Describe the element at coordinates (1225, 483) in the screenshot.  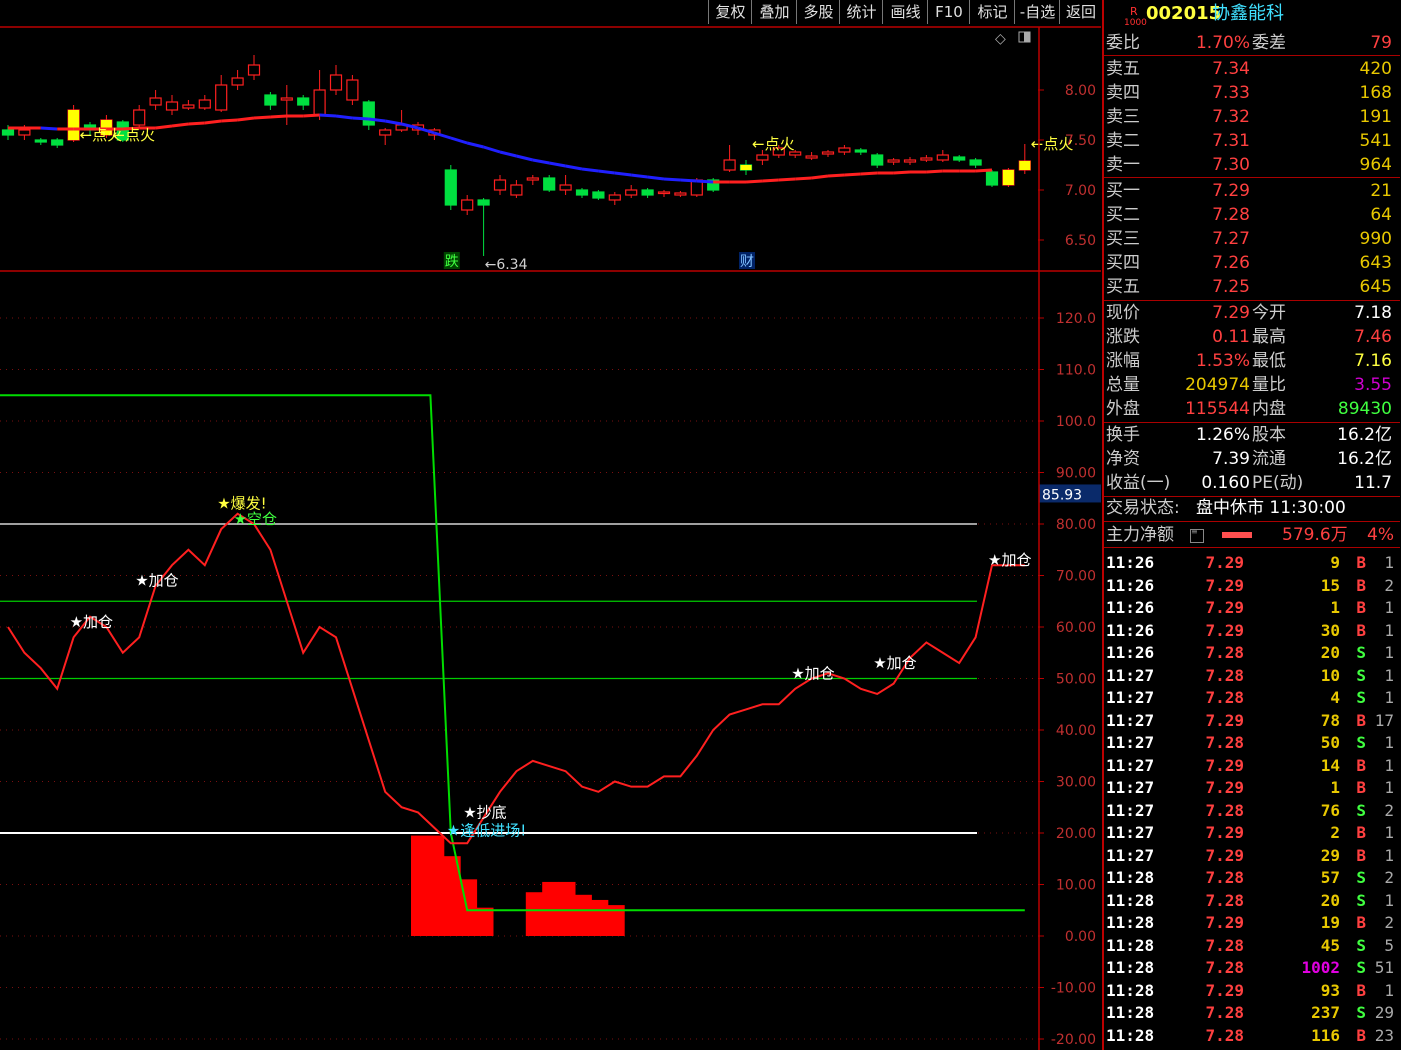
I see `fundamental-value: 0.160` at that location.